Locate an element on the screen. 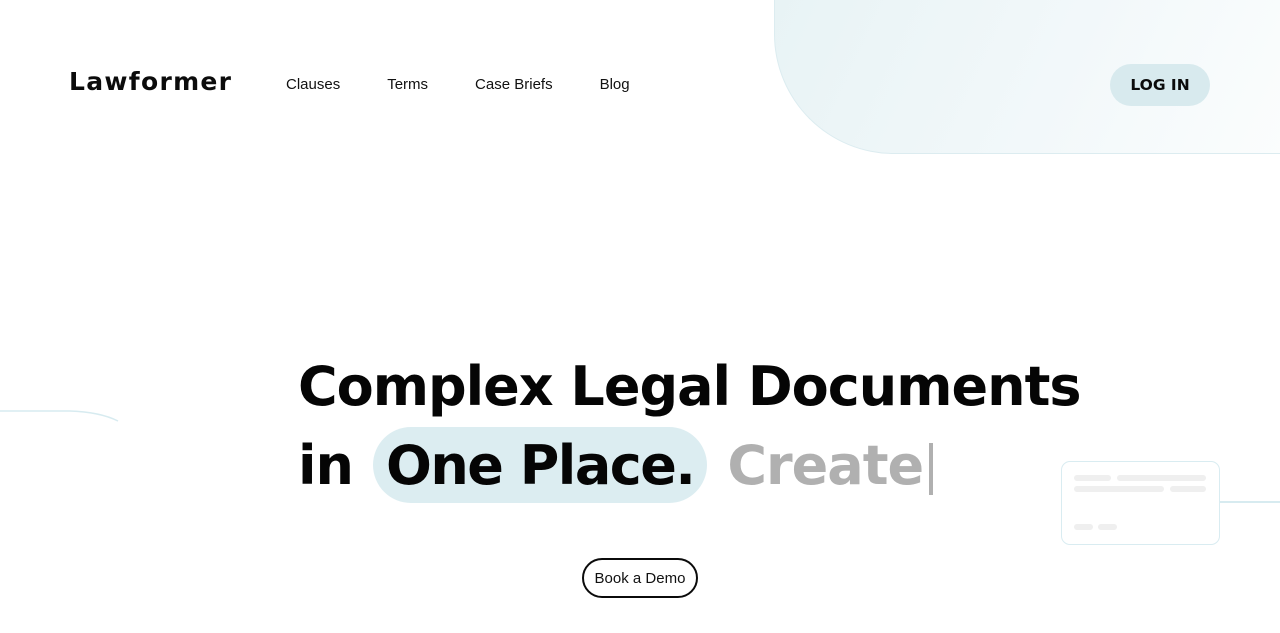 Image resolution: width=1280 pixels, height=633 pixels. nav-item-terms: Terms is located at coordinates (407, 84).